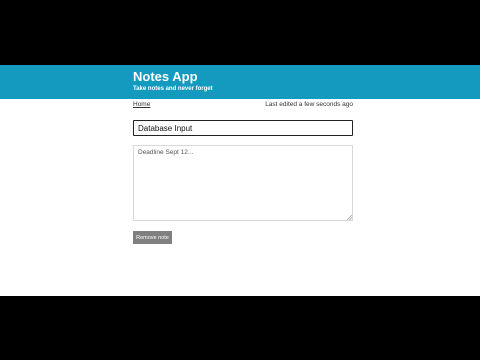 The width and height of the screenshot is (480, 360). What do you see at coordinates (152, 237) in the screenshot?
I see `remove-note-button: Remove note` at bounding box center [152, 237].